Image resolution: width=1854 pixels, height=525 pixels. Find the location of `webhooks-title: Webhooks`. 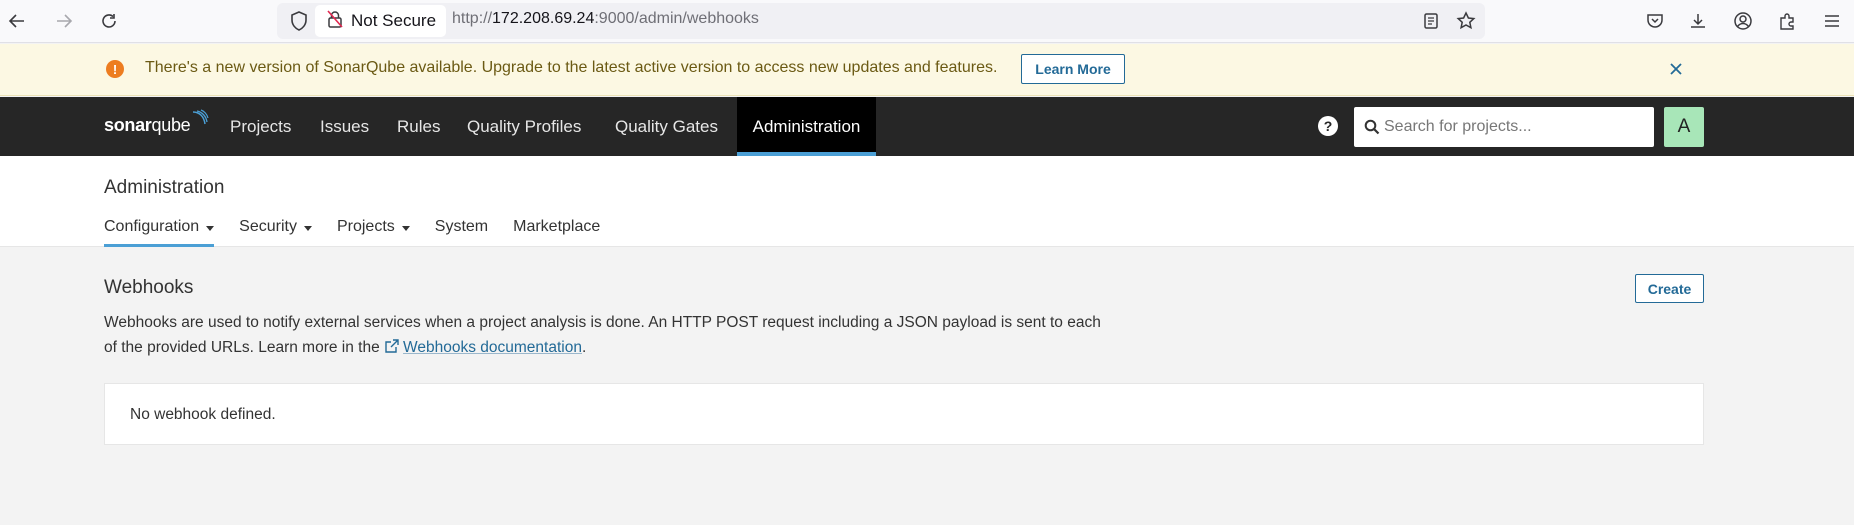

webhooks-title: Webhooks is located at coordinates (149, 287).